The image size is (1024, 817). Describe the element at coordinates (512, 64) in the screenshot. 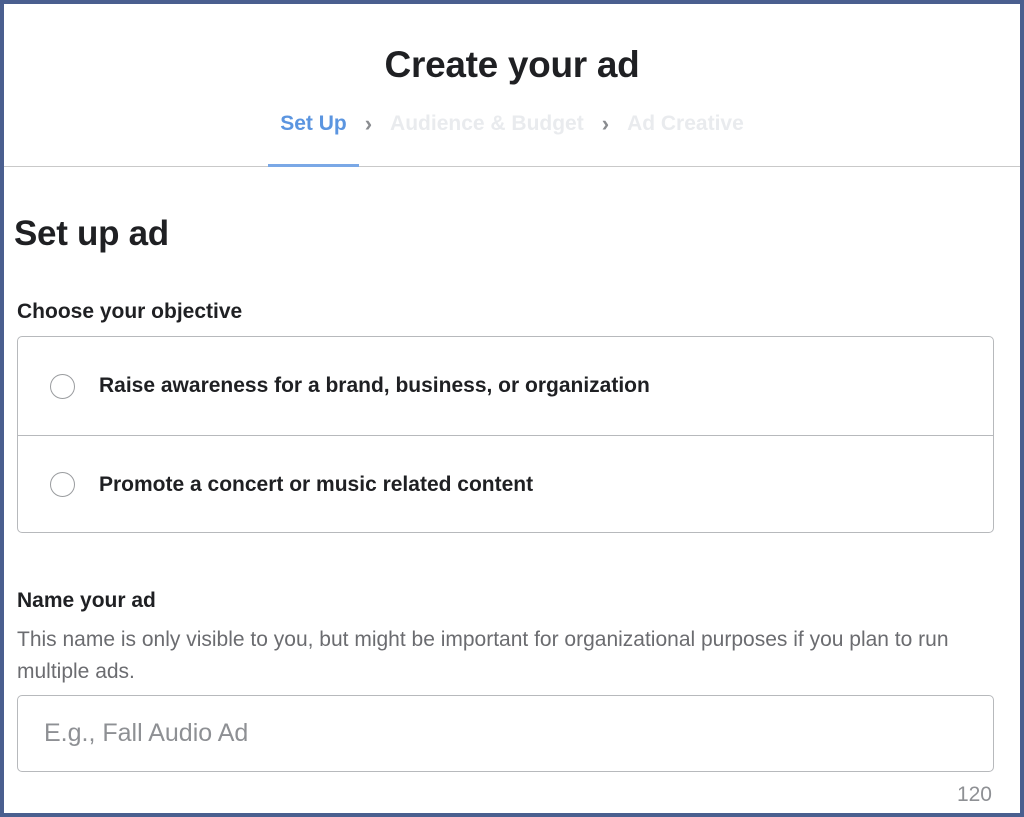

I see `page-title: Create your ad` at that location.